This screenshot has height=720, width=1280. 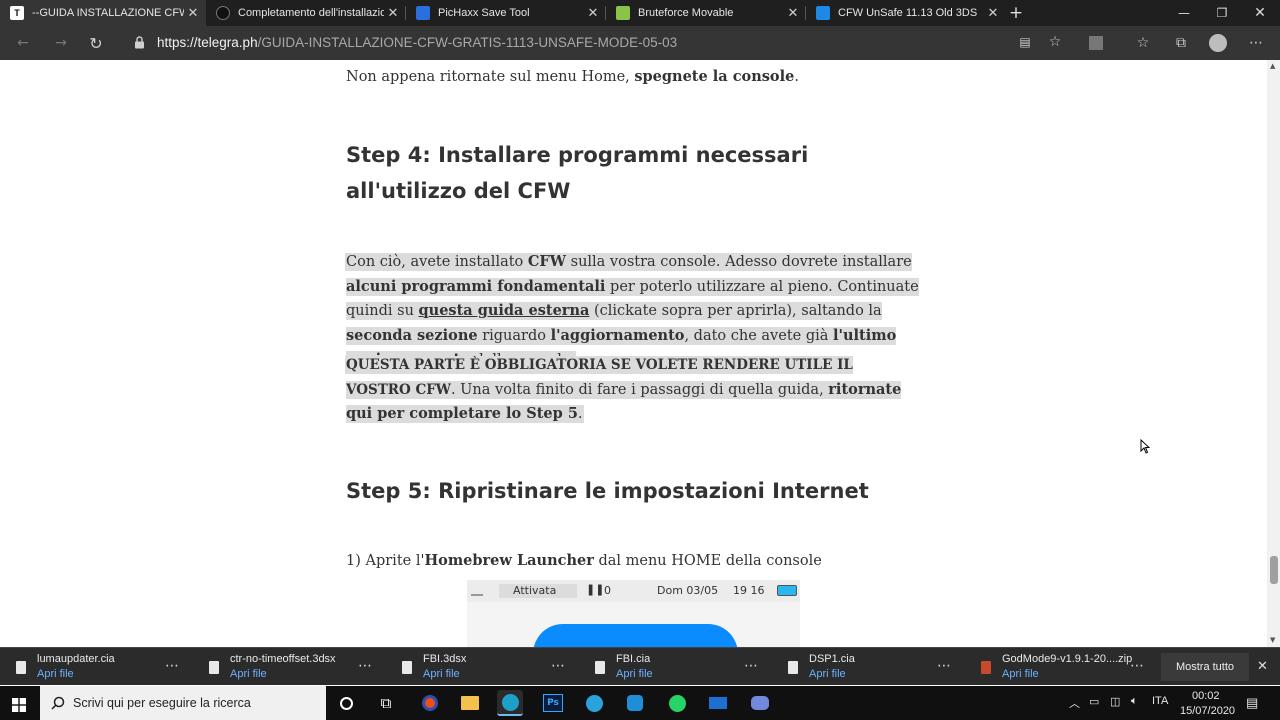 What do you see at coordinates (749, 590) in the screenshot?
I see `3ds-time: 19 16` at bounding box center [749, 590].